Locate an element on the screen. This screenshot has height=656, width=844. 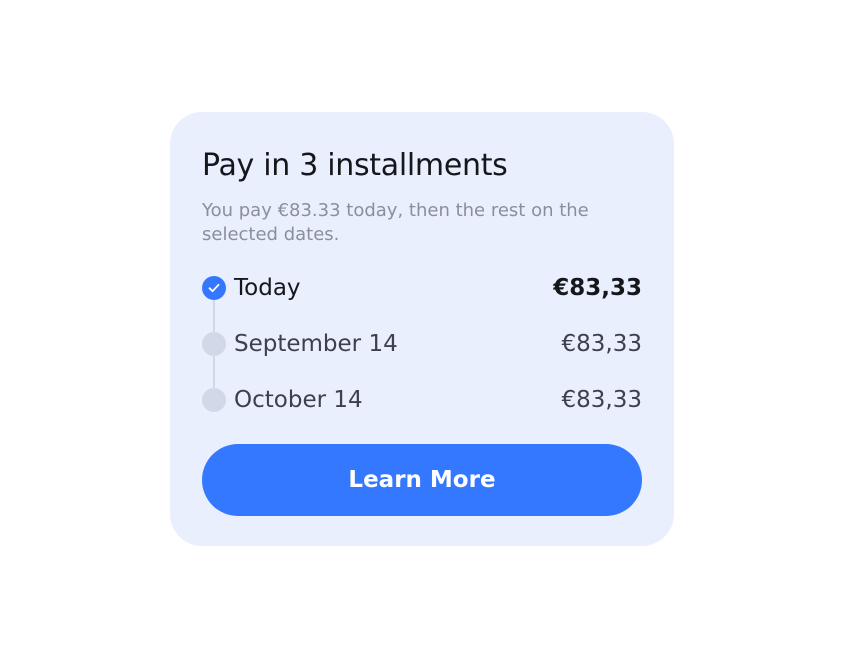
installment-date: October 14 is located at coordinates (298, 400).